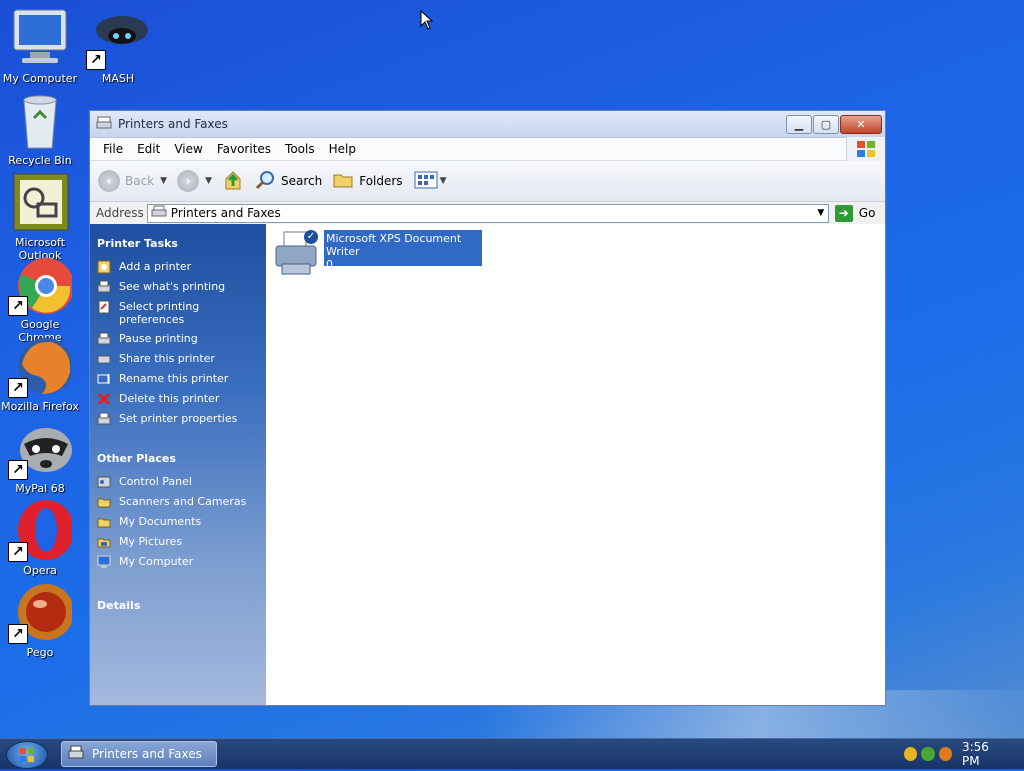 The height and width of the screenshot is (771, 1024). Describe the element at coordinates (487, 181) in the screenshot. I see `toolbar: ‹ Back ▼ › ▼ Search Folders ▼` at that location.